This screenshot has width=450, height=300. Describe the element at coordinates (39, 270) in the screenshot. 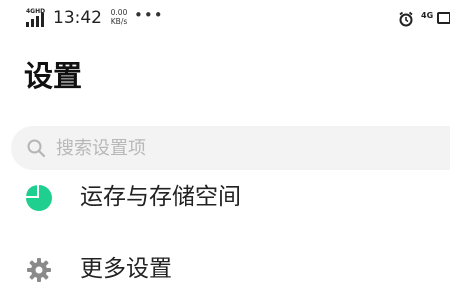

I see `gear-icon` at that location.